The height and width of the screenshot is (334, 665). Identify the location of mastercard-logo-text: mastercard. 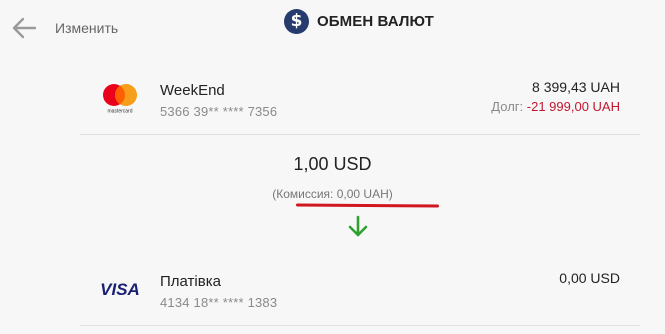
(119, 112).